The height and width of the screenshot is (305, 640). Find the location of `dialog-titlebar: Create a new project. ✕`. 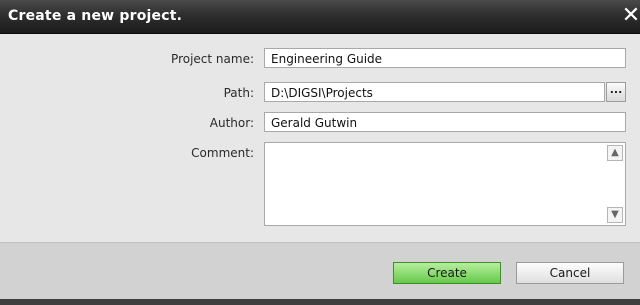

dialog-titlebar: Create a new project. ✕ is located at coordinates (320, 17).